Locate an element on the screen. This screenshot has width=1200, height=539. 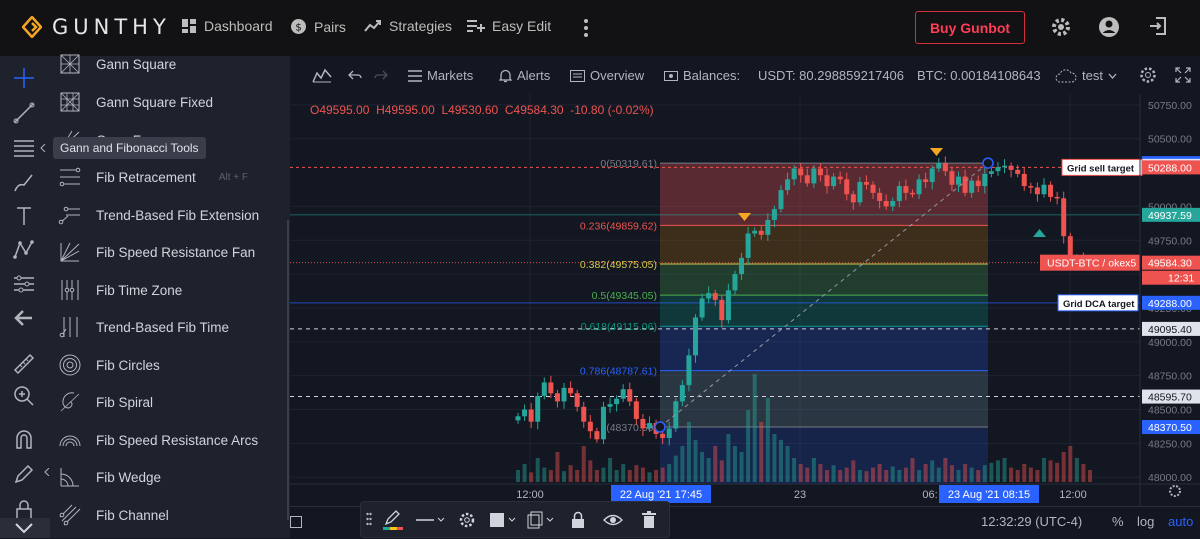
menu-item-fib-circles: Fib Circles is located at coordinates (170, 365).